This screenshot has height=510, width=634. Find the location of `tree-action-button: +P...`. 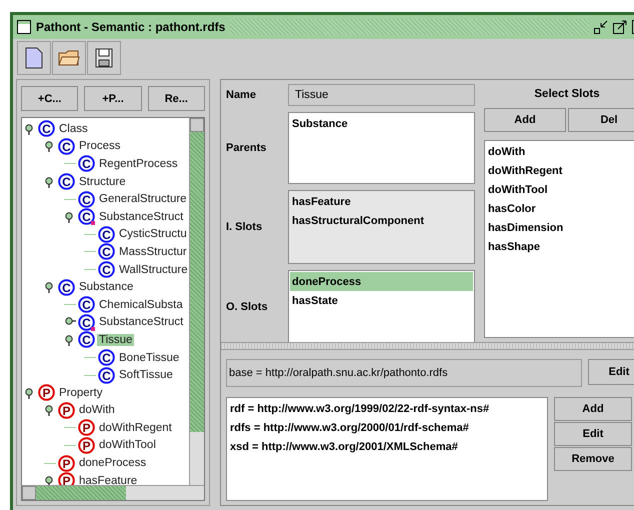

tree-action-button: +P... is located at coordinates (113, 98).